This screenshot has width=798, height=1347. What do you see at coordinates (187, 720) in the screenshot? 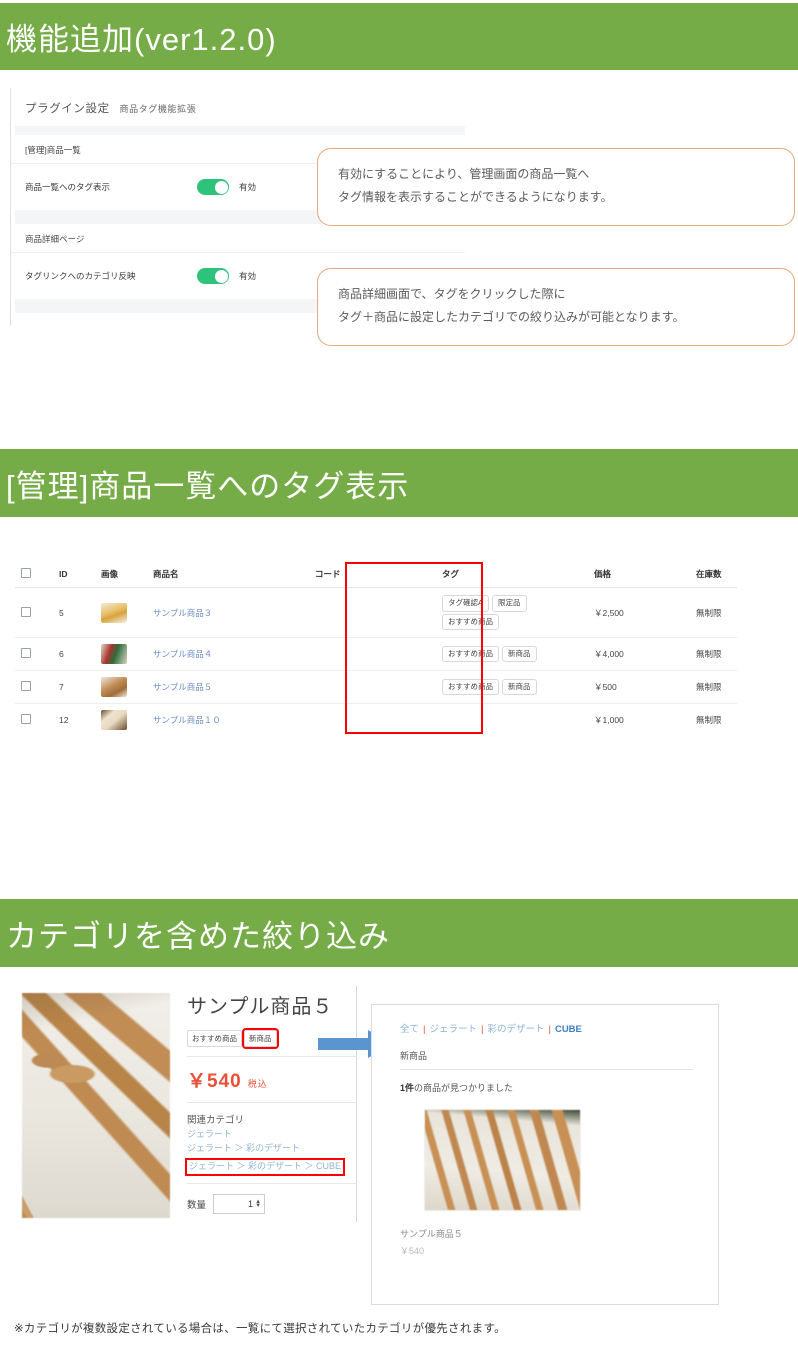
I see `product-name-link: サンプル商品１０` at bounding box center [187, 720].